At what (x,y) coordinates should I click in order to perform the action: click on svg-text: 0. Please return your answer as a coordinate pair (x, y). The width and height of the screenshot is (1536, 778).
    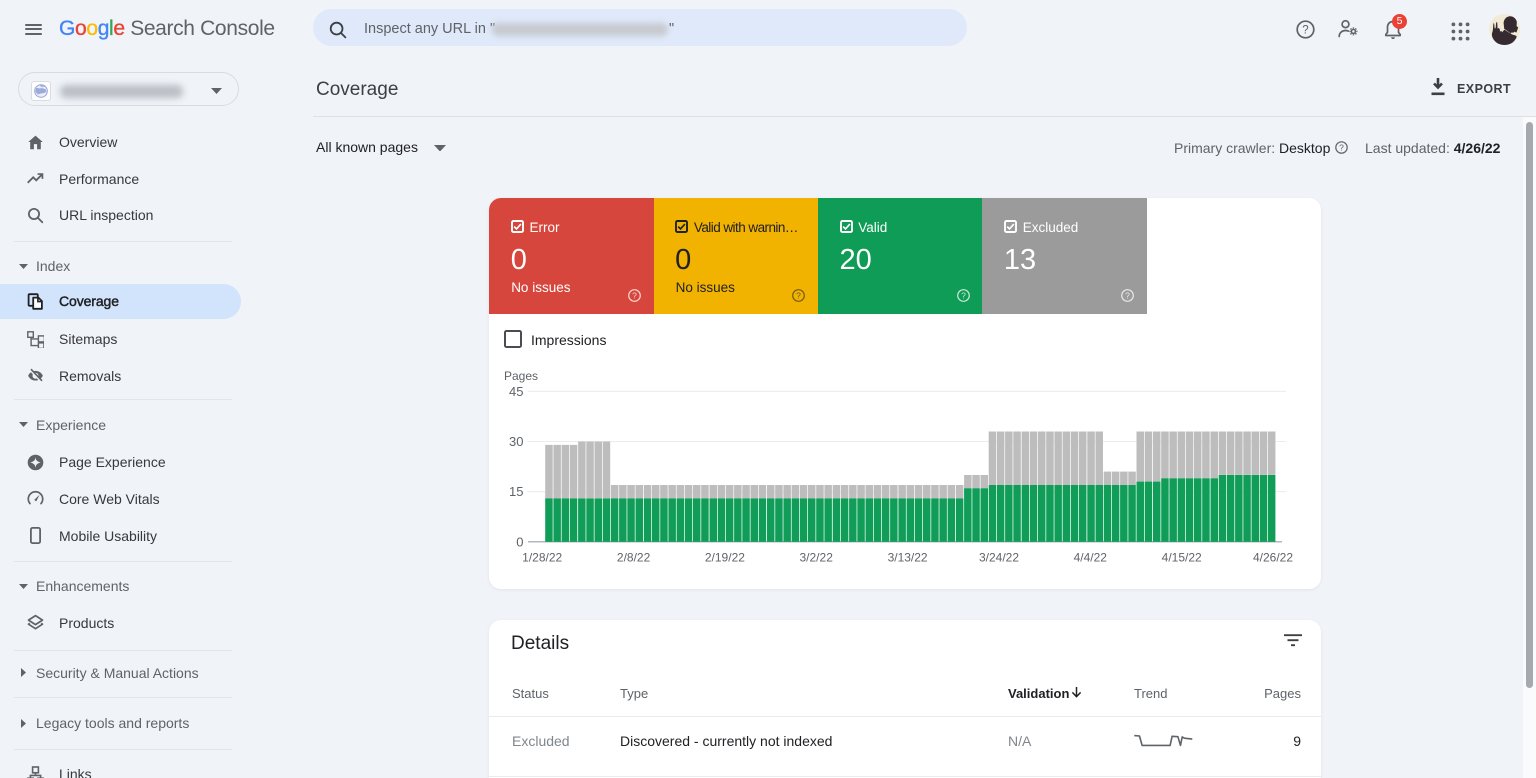
    Looking at the image, I should click on (519, 541).